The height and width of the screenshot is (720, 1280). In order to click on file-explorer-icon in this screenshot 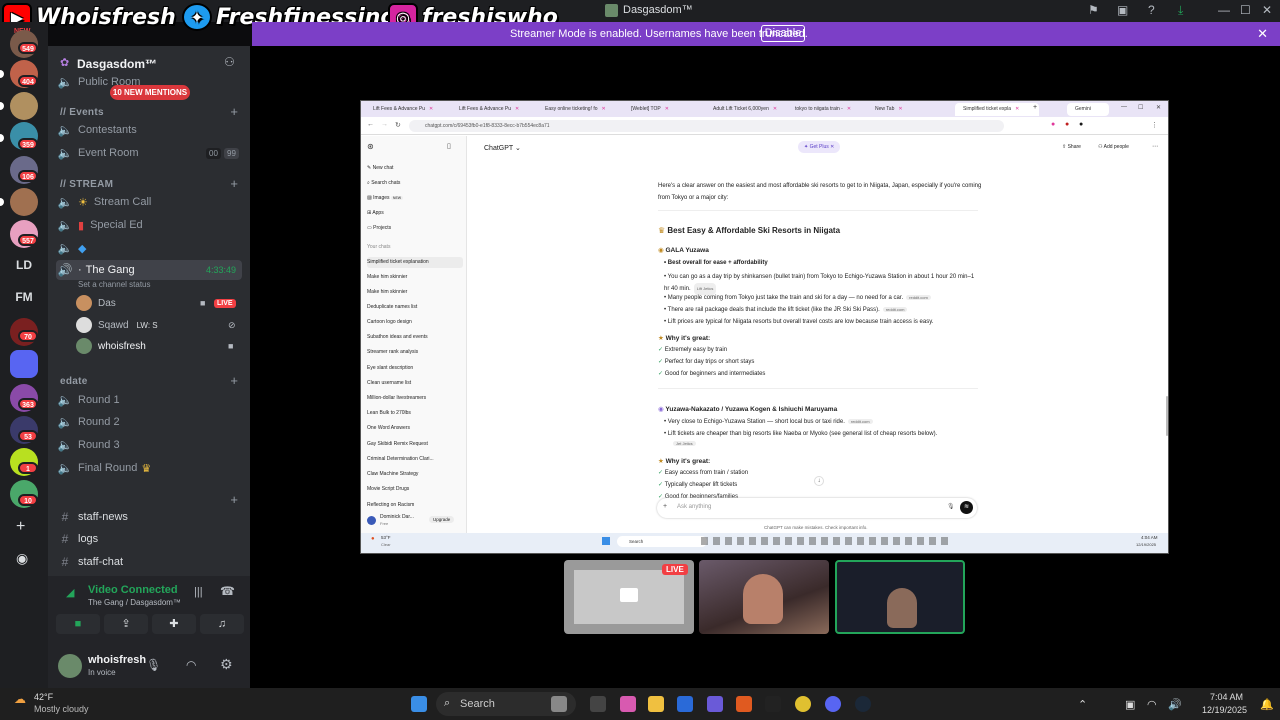, I will do `click(656, 704)`.